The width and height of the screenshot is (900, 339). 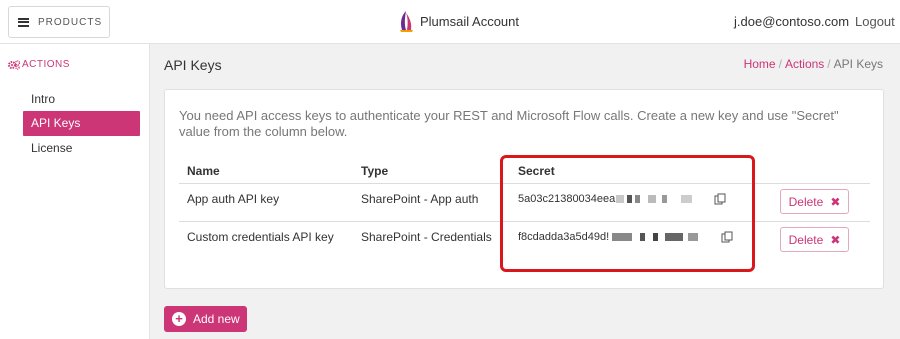 I want to click on row-1-type: SharePoint - App auth, so click(x=420, y=199).